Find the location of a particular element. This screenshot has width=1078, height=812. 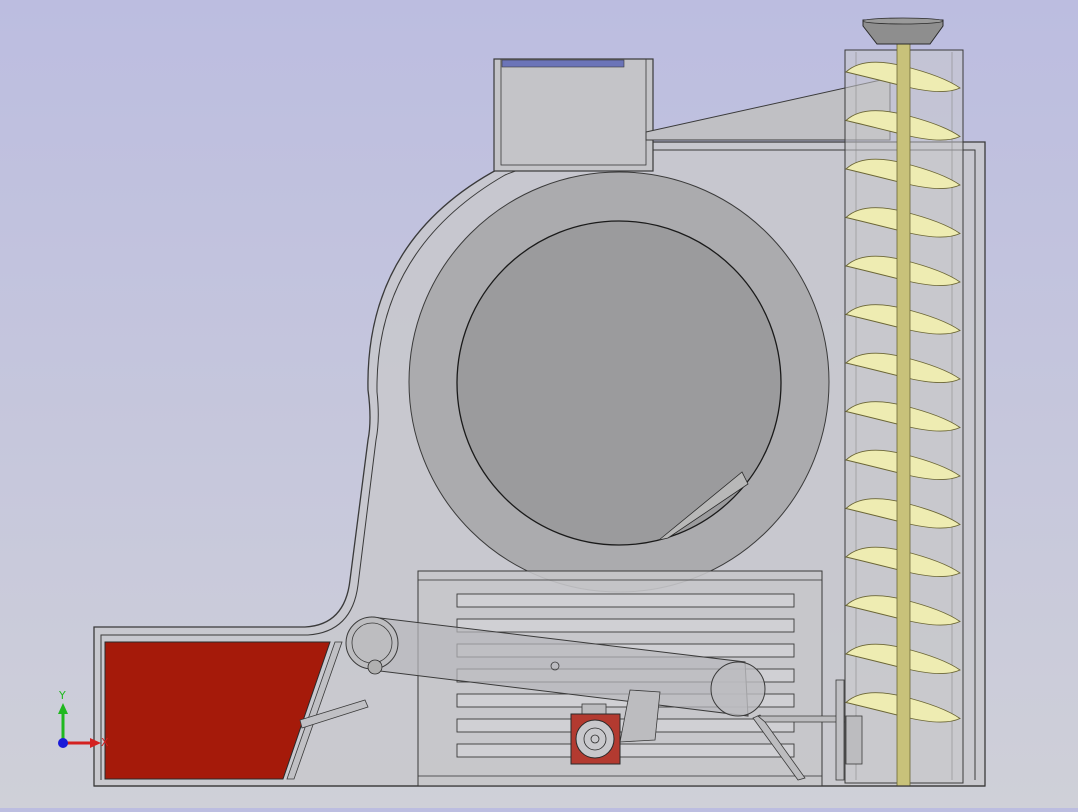

x-axis-label: X is located at coordinates (105, 742).